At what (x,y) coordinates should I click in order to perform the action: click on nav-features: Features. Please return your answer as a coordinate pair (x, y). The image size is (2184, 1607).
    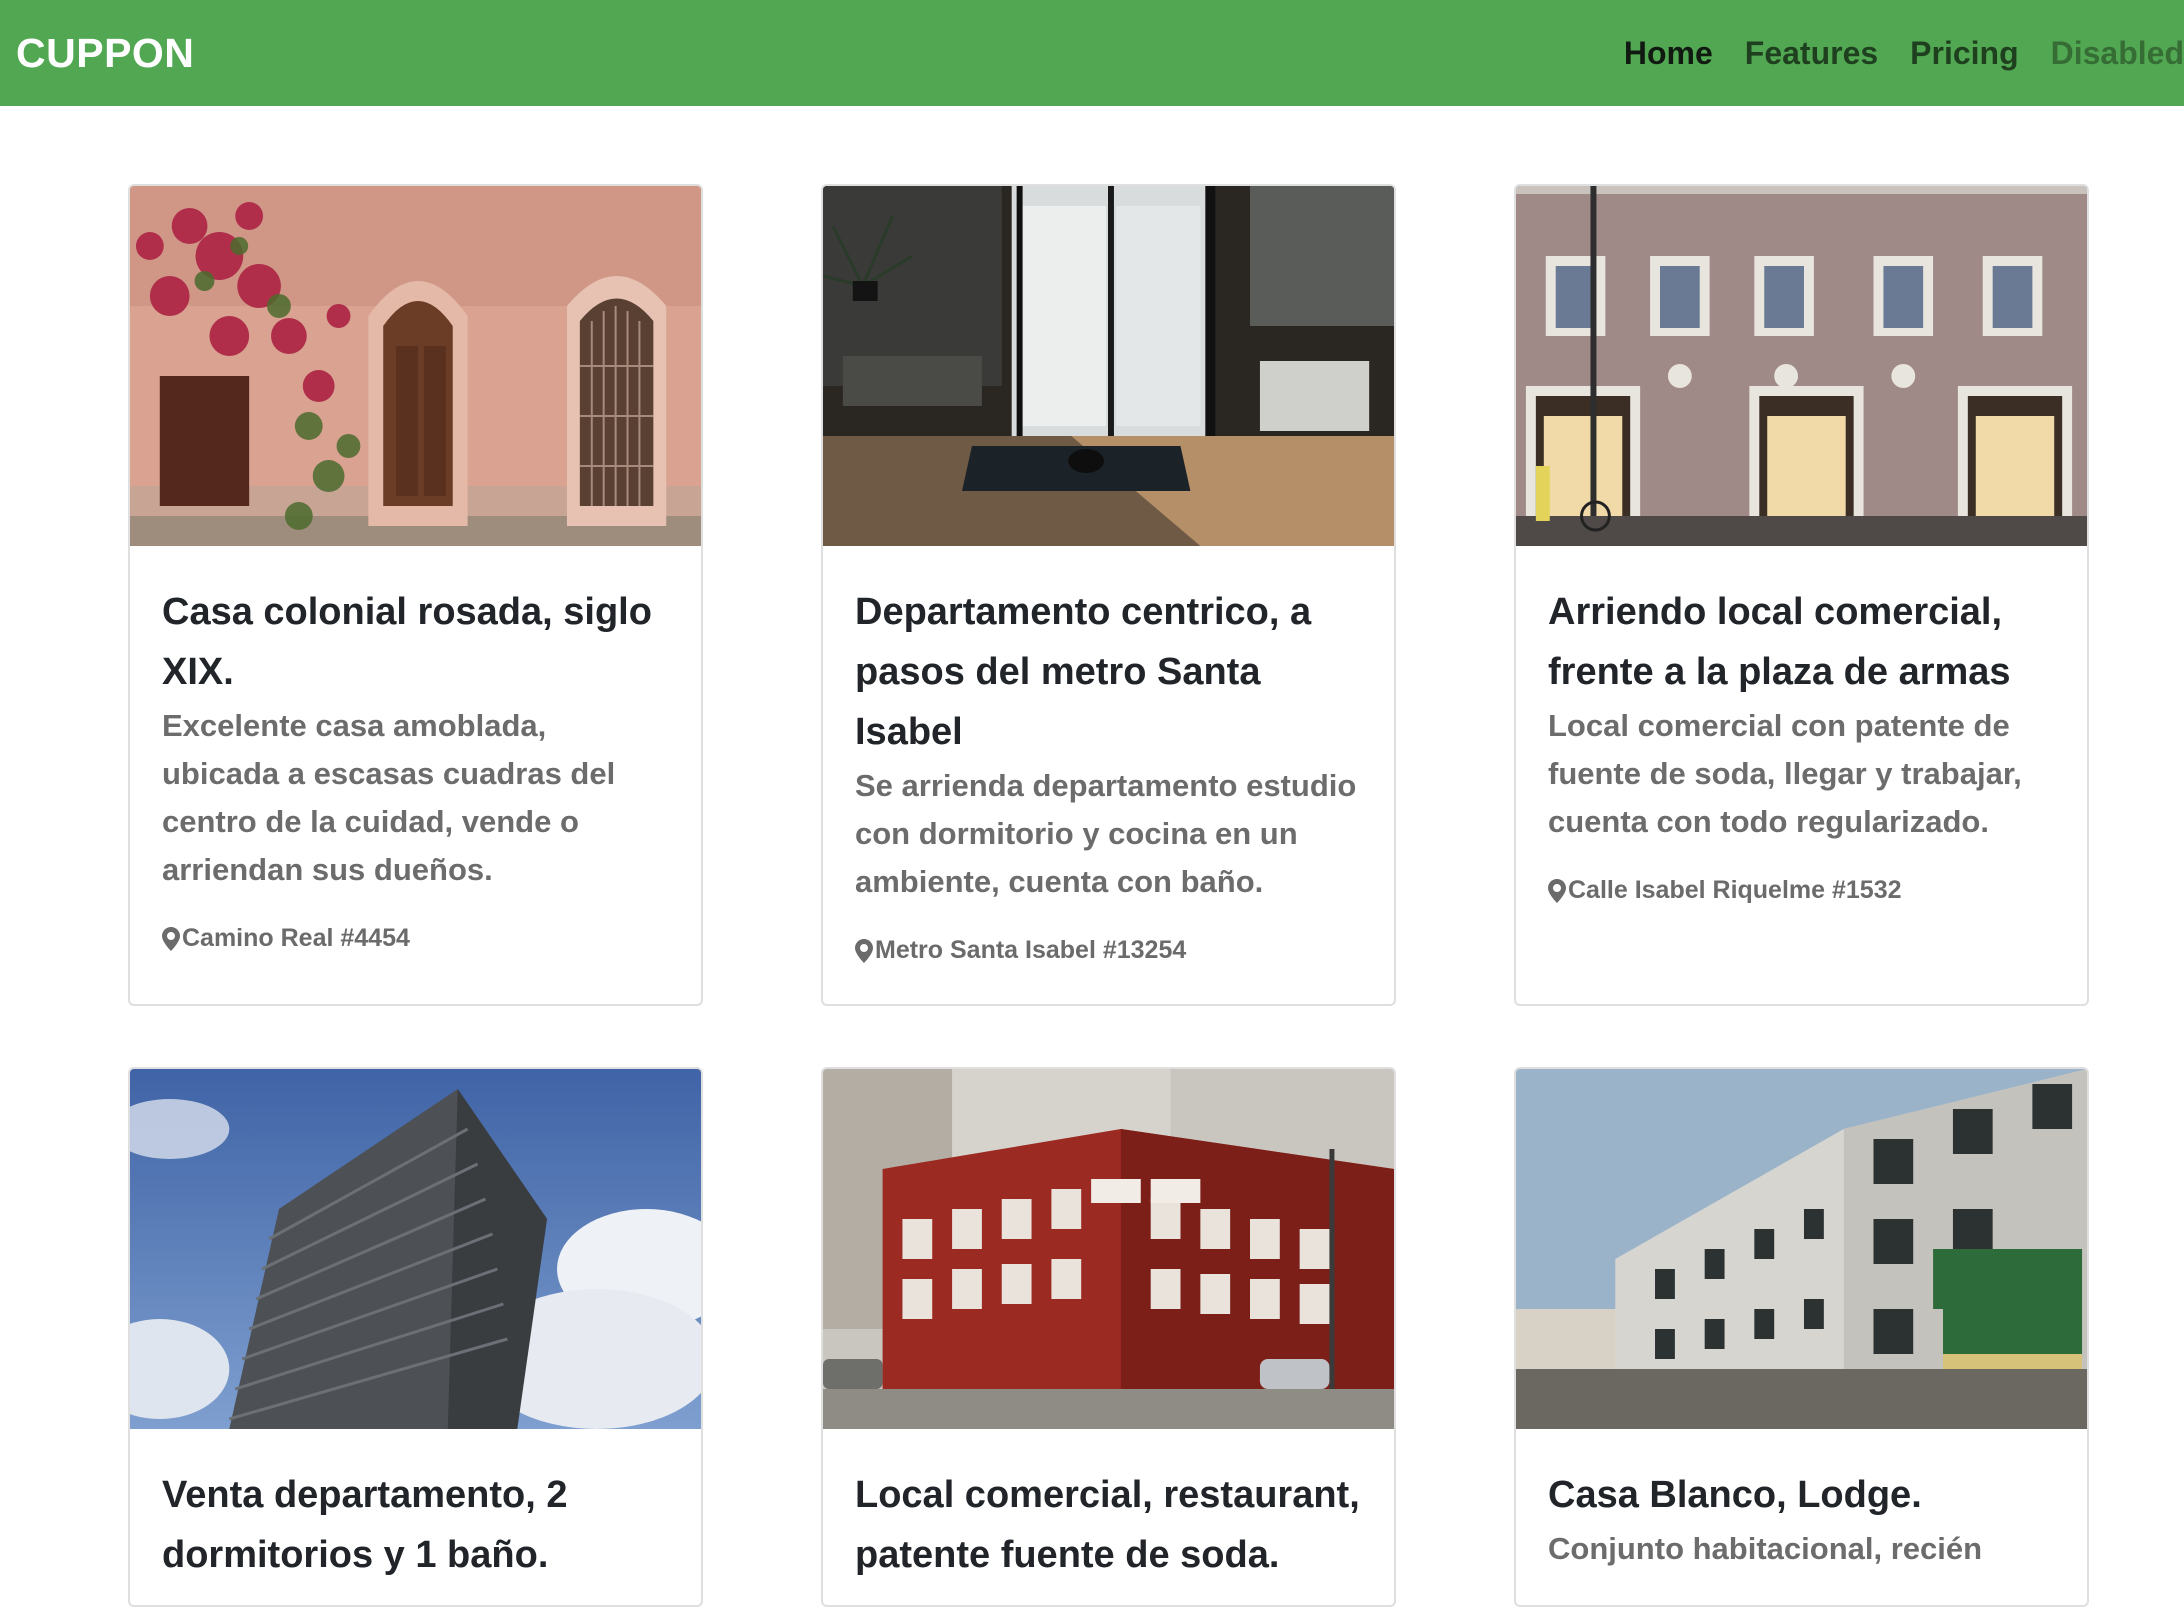
    Looking at the image, I should click on (1811, 53).